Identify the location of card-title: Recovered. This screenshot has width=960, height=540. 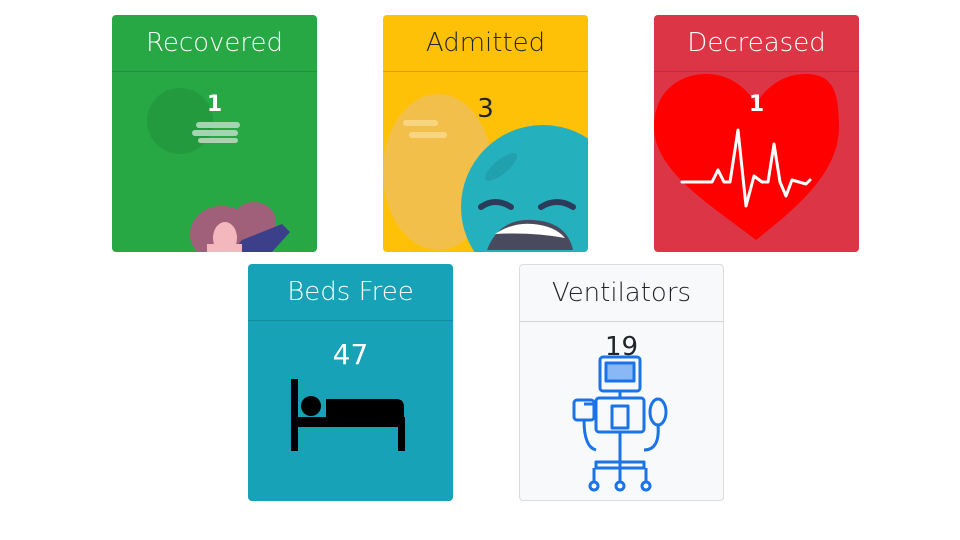
(214, 43).